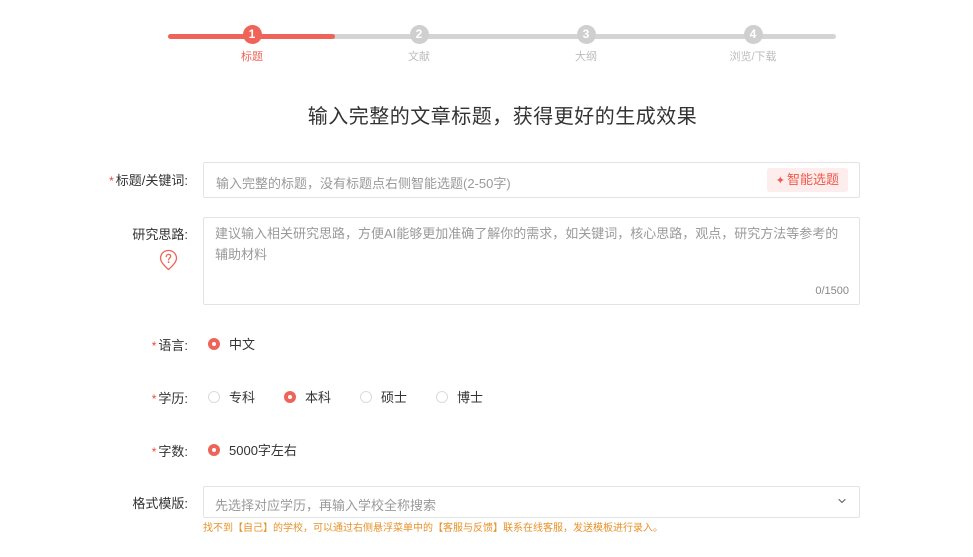 The height and width of the screenshot is (557, 973). I want to click on radio-bachelor: 本科, so click(307, 396).